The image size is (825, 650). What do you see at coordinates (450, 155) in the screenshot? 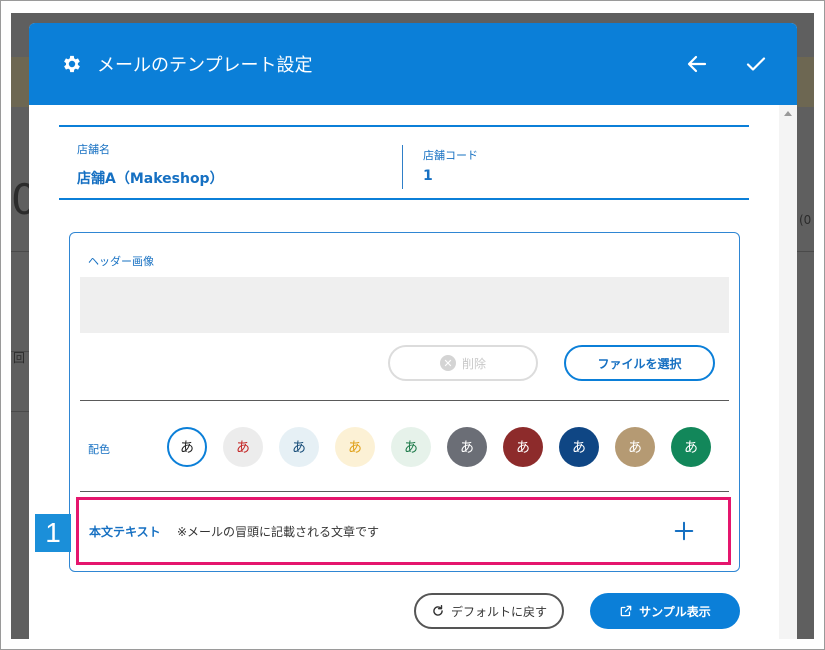
I see `store-code-label: 店舗コード` at bounding box center [450, 155].